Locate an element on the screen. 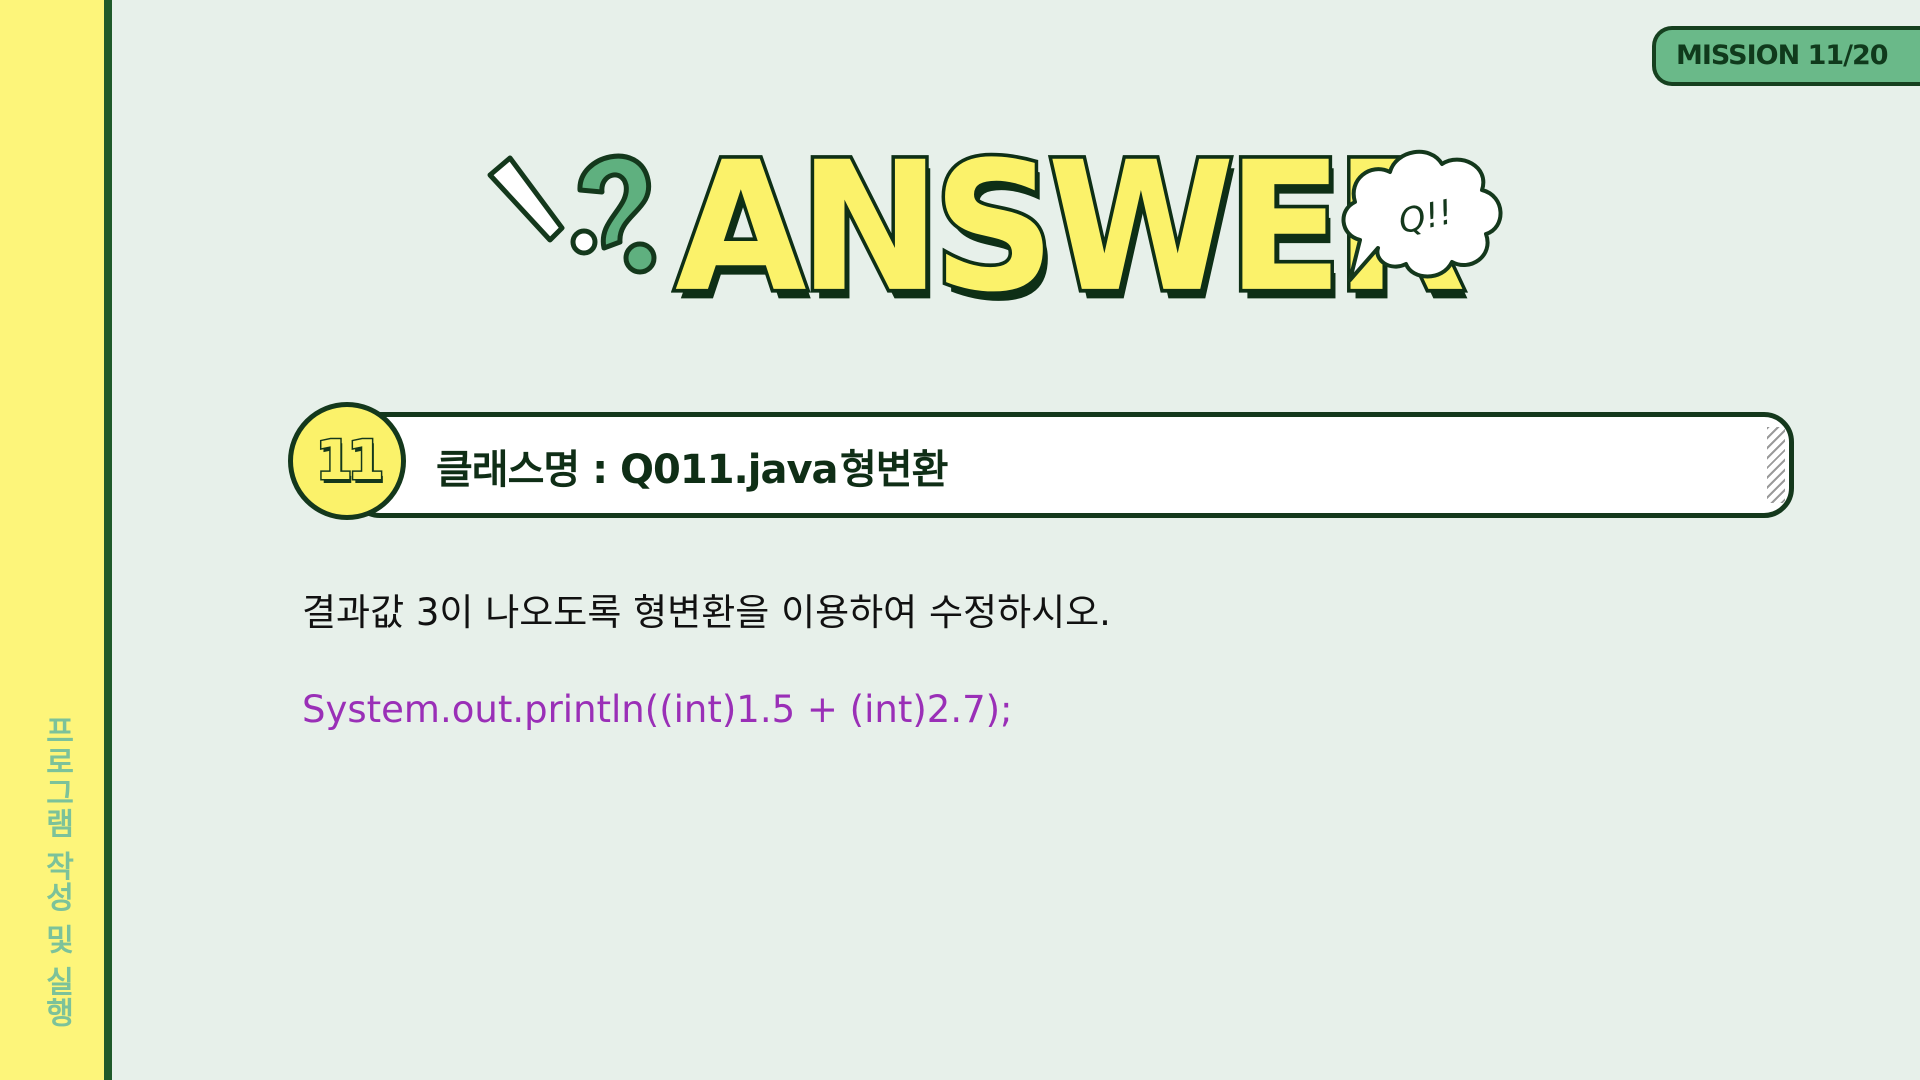 The height and width of the screenshot is (1080, 1920). question-number: 11 is located at coordinates (350, 461).